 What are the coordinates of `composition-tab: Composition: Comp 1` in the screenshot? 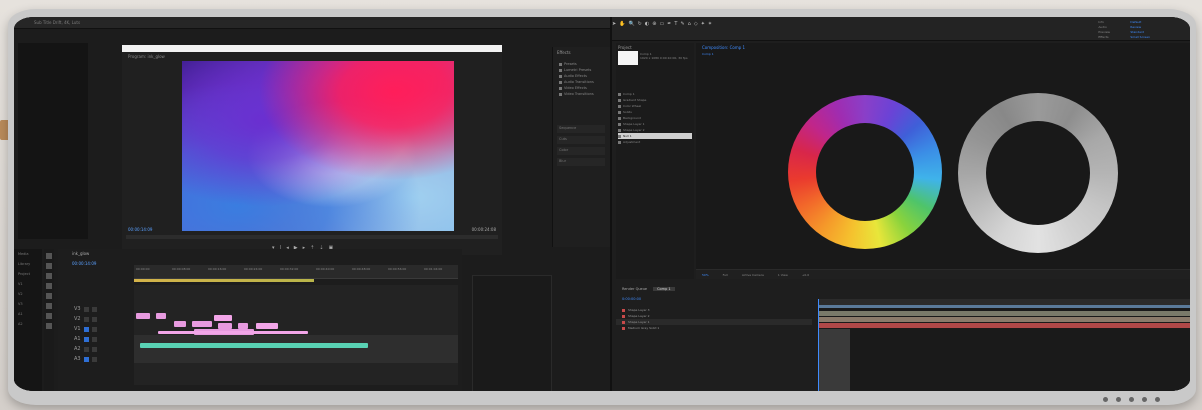 It's located at (723, 47).